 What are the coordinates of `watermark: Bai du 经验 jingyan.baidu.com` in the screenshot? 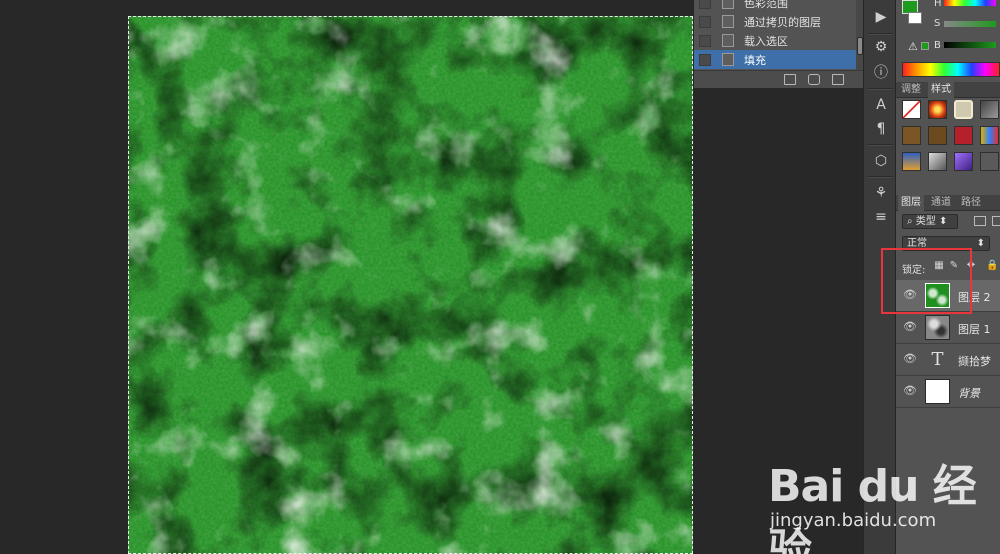 It's located at (882, 500).